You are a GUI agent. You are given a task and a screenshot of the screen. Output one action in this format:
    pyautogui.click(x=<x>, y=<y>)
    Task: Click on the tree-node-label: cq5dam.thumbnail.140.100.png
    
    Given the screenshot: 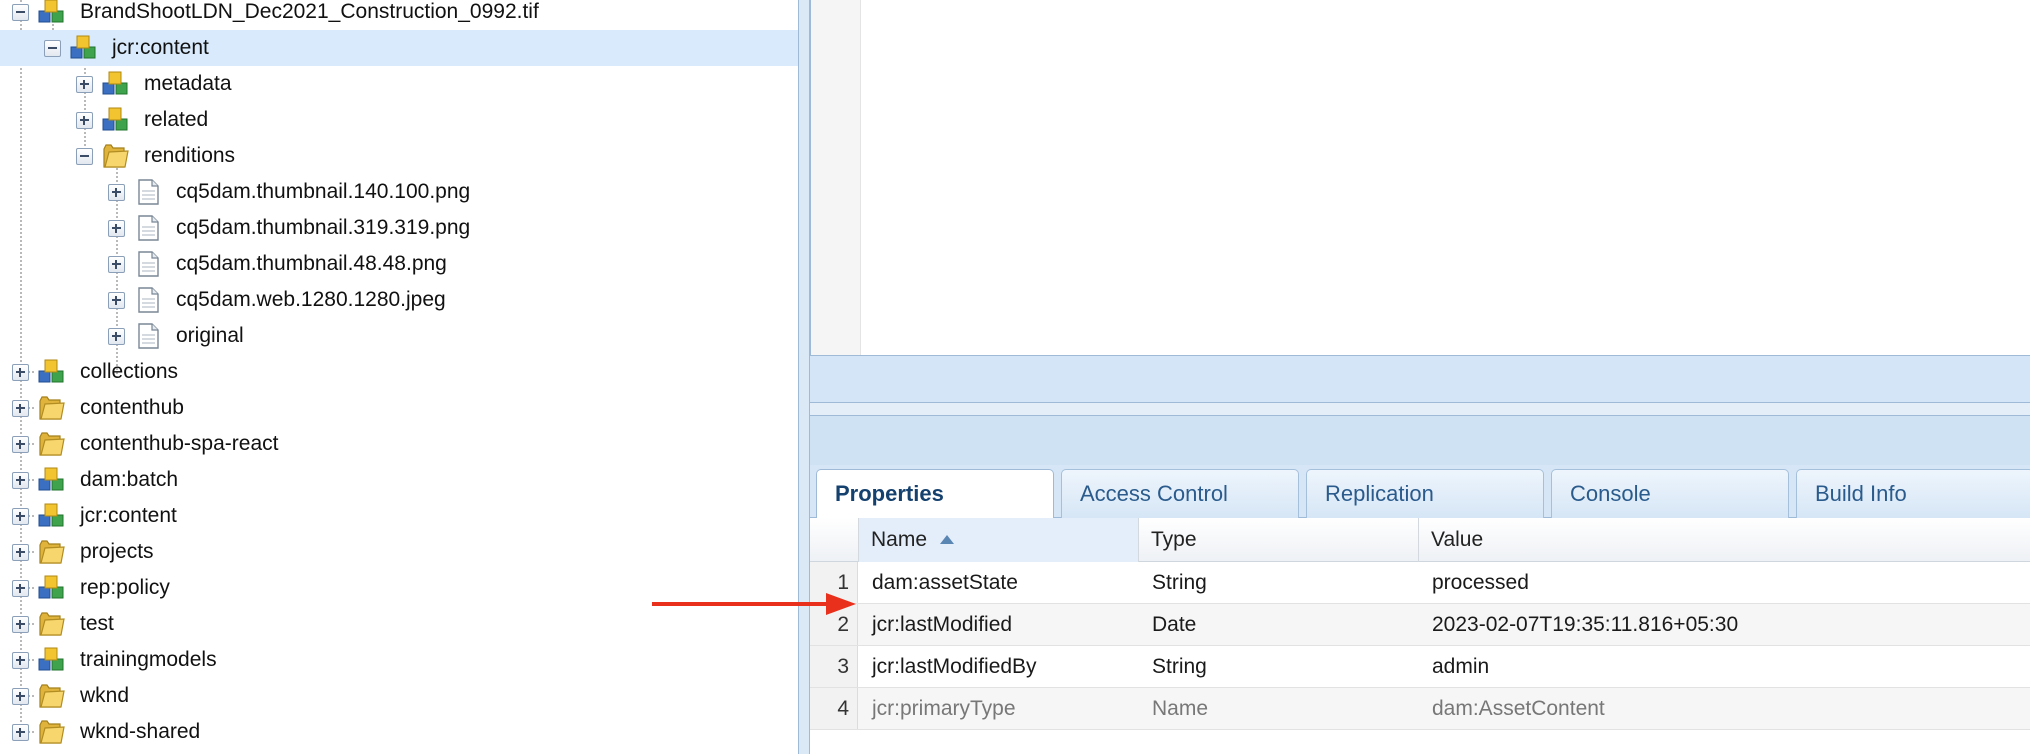 What is the action you would take?
    pyautogui.click(x=323, y=191)
    